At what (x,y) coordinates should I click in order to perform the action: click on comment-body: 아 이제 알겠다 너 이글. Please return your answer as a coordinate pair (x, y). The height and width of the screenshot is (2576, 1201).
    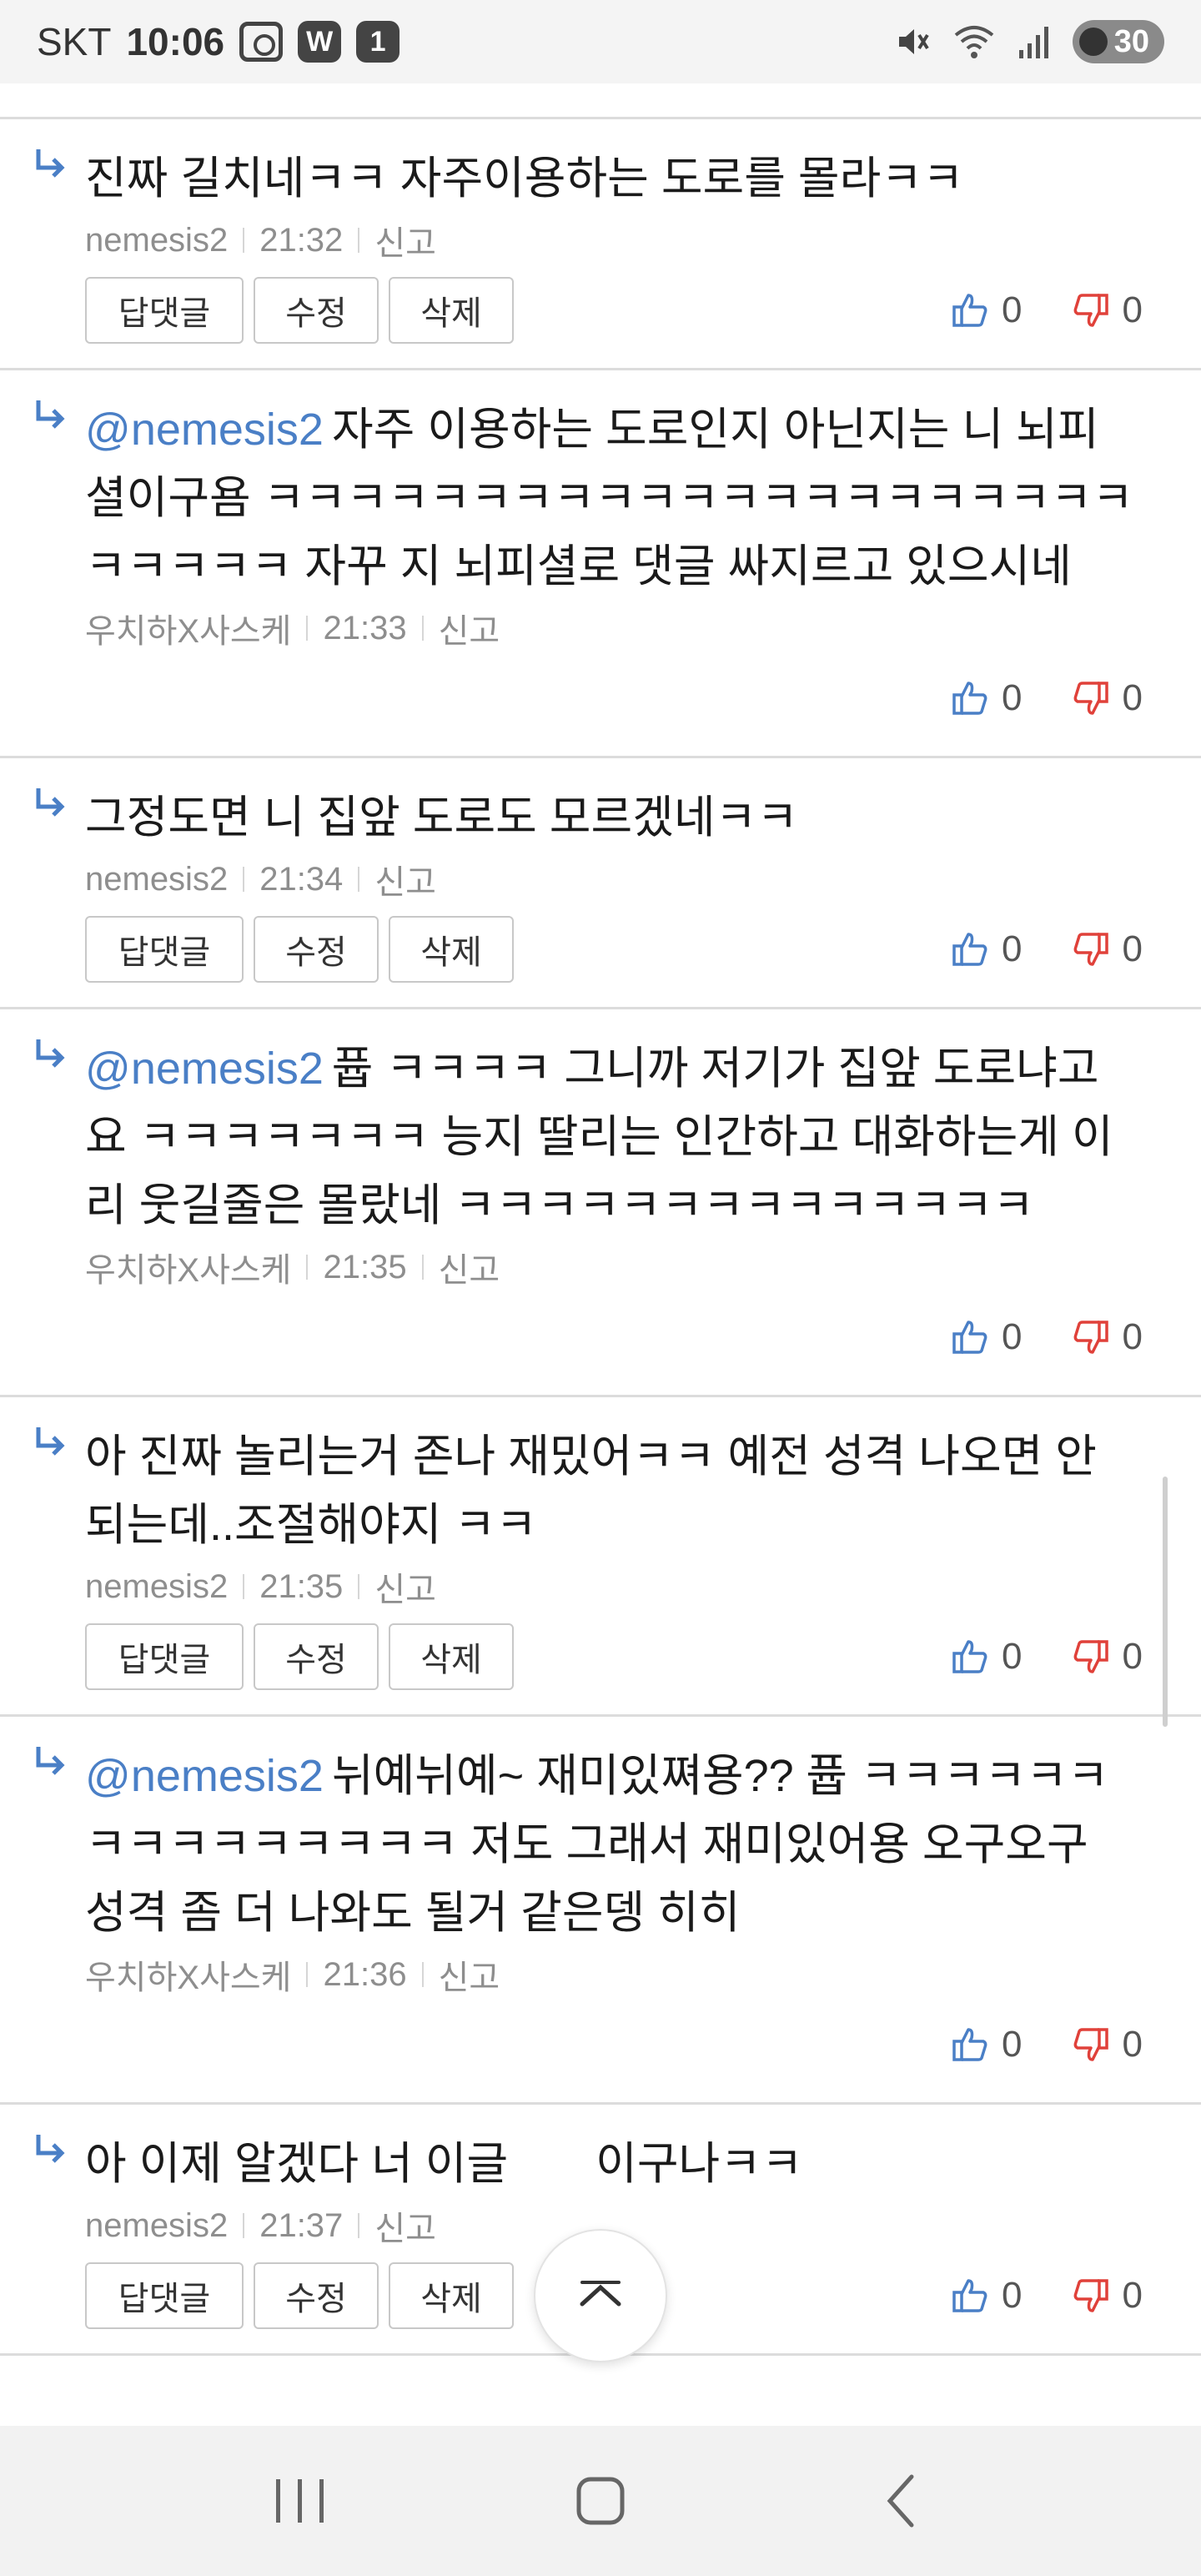
    Looking at the image, I should click on (303, 2164).